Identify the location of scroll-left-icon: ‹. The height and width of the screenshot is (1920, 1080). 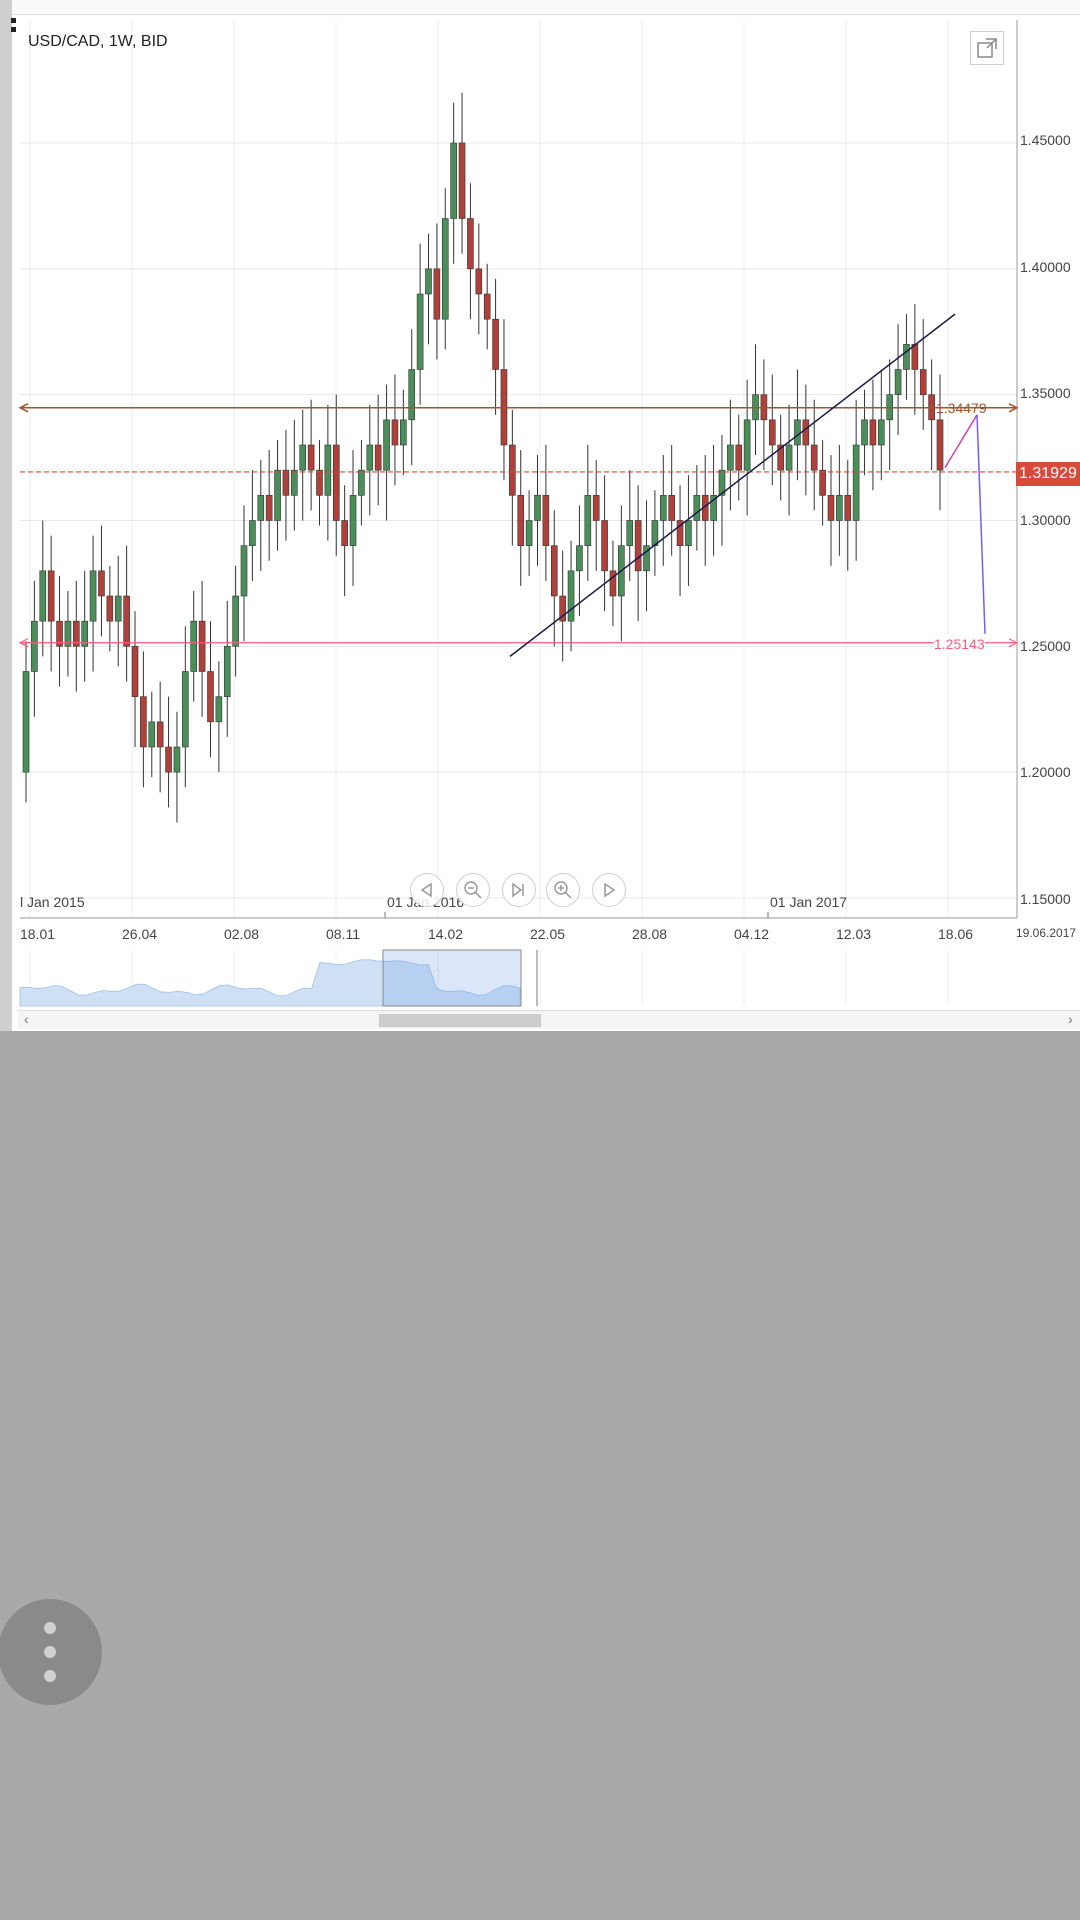
(26, 1019).